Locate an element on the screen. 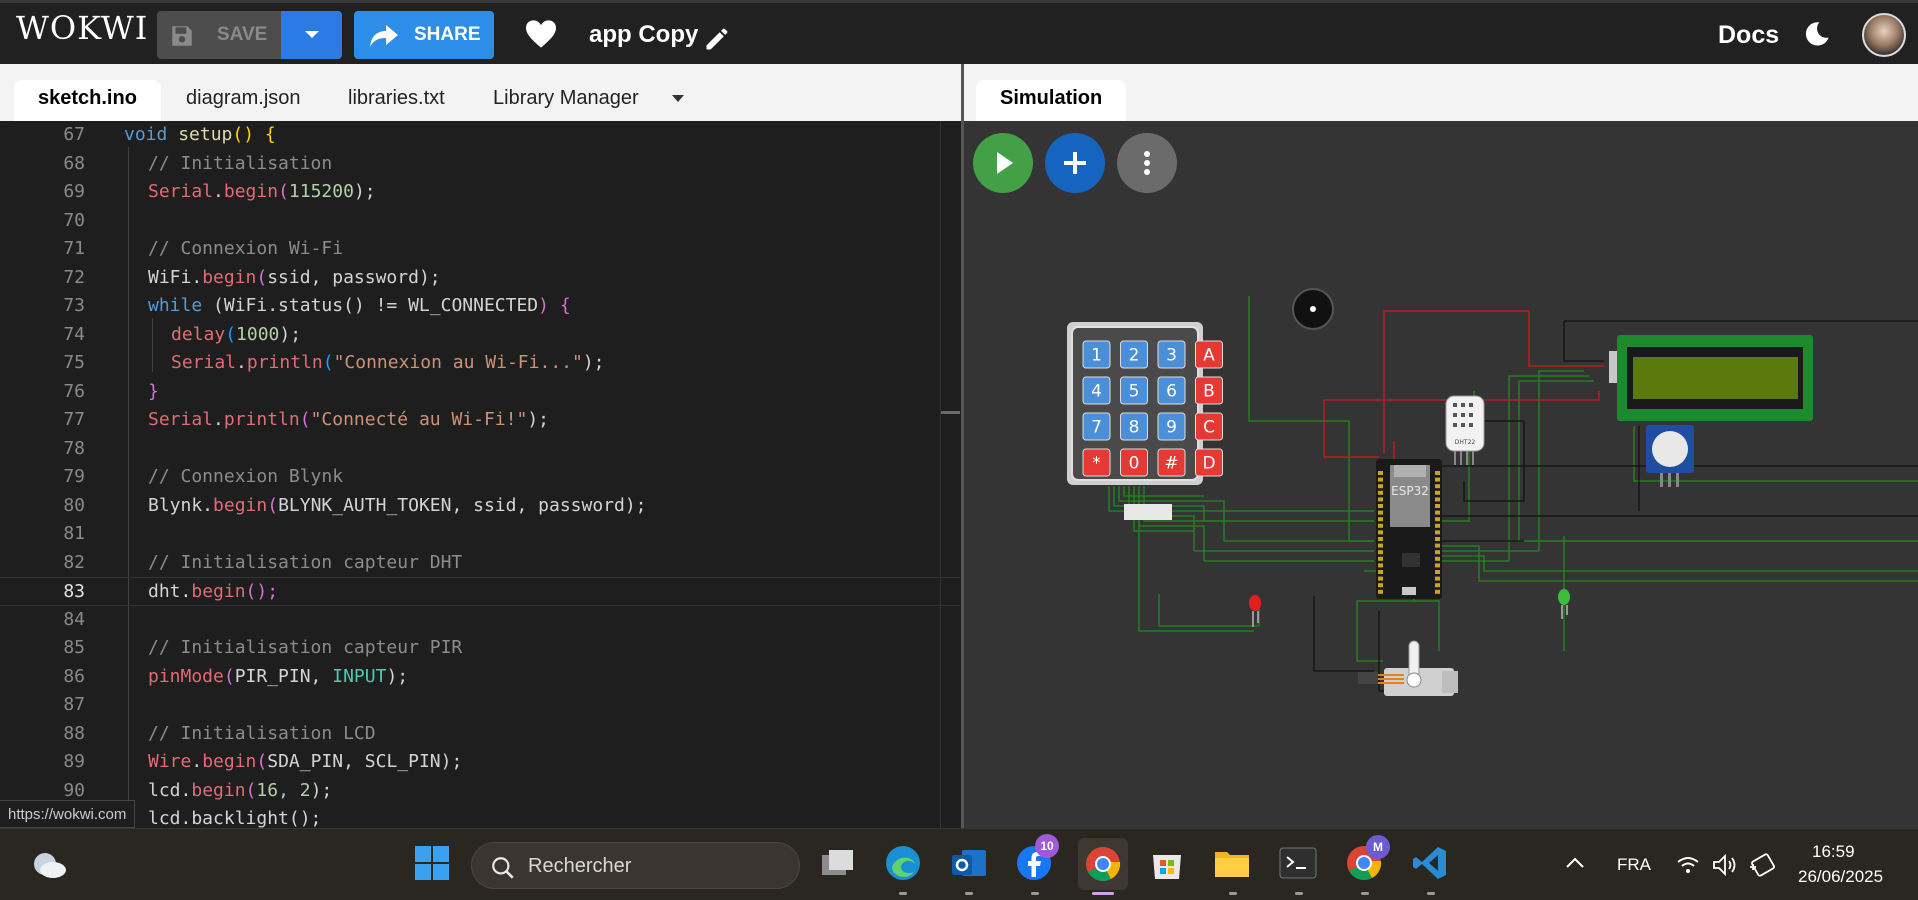 This screenshot has width=1918, height=900. wokwi-logo: WOKWI is located at coordinates (82, 28).